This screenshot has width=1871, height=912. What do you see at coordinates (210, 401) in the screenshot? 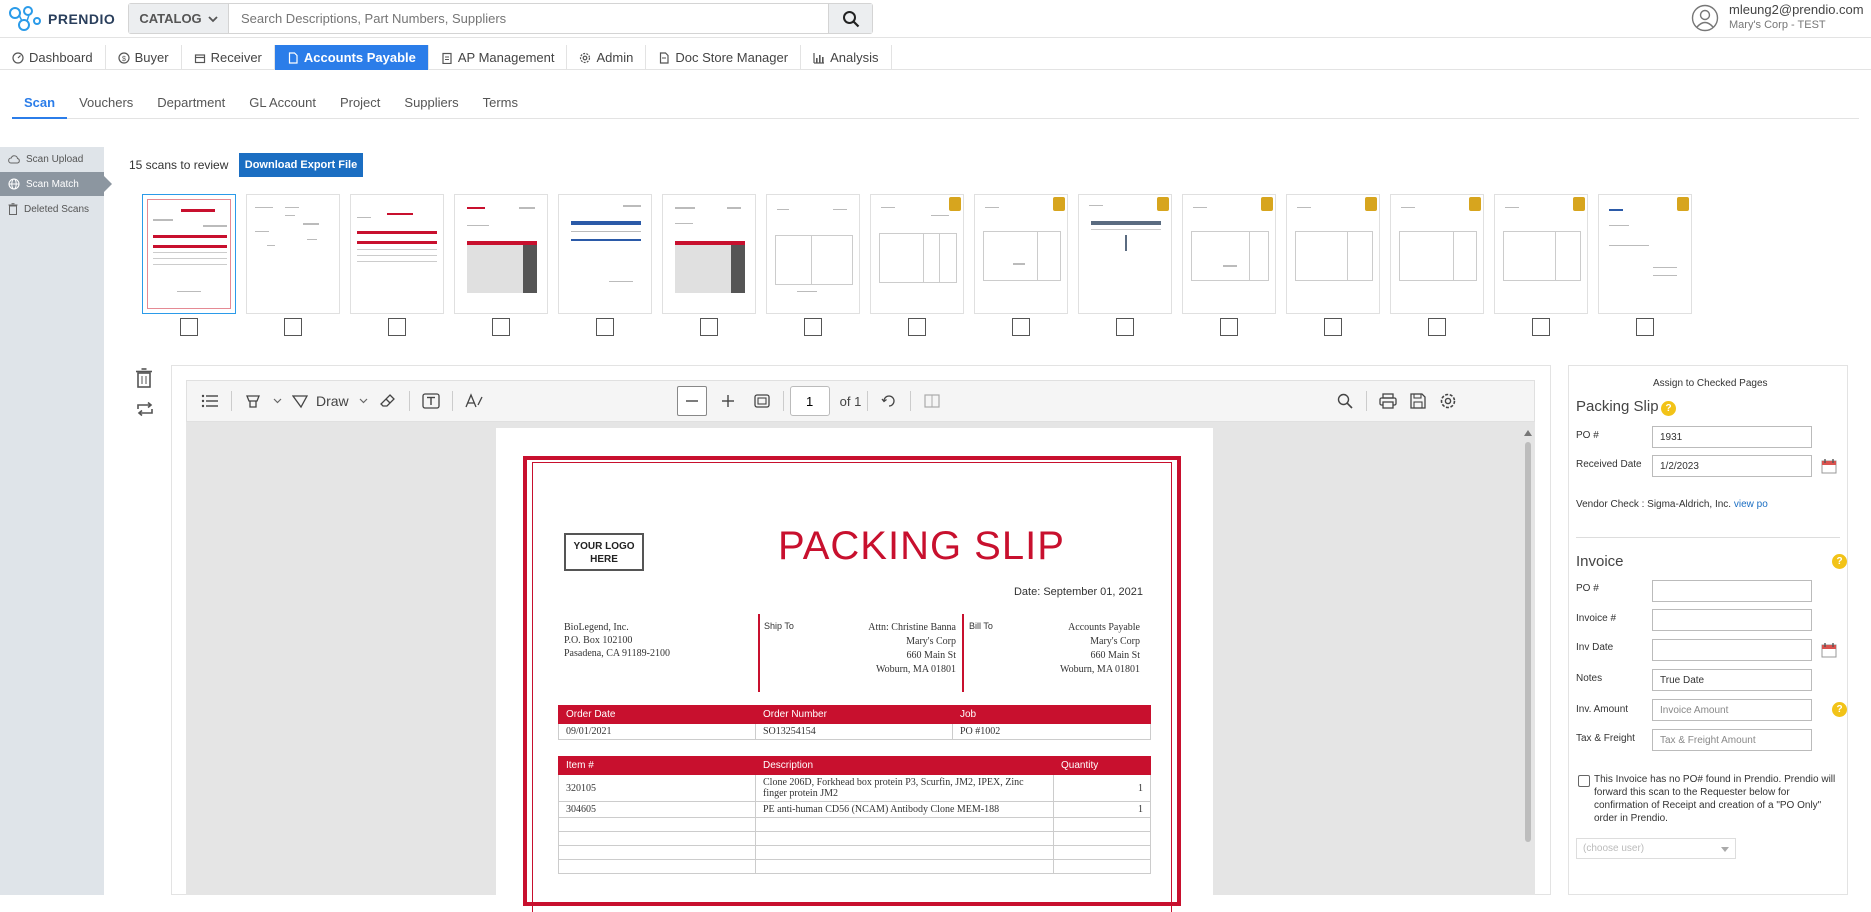
I see `outline-button` at bounding box center [210, 401].